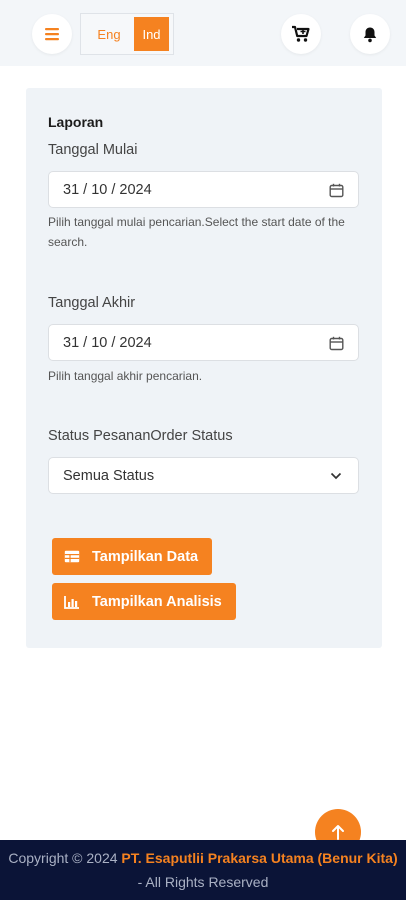  What do you see at coordinates (203, 475) in the screenshot?
I see `order-status-select: Semua Status` at bounding box center [203, 475].